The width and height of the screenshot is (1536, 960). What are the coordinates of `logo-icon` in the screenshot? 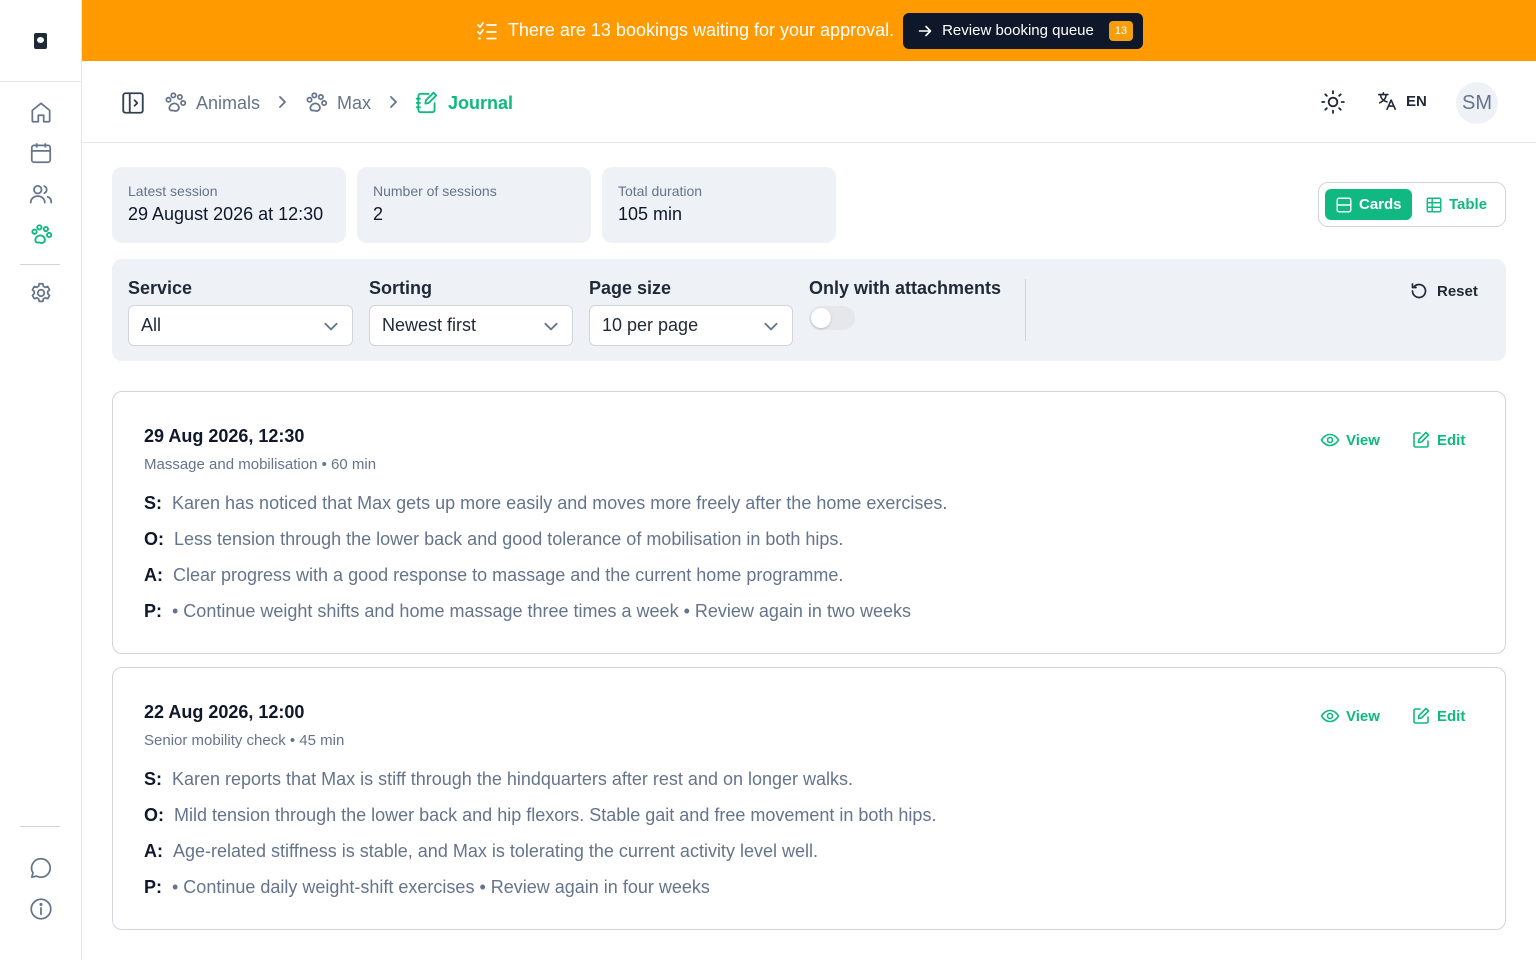 It's located at (40, 40).